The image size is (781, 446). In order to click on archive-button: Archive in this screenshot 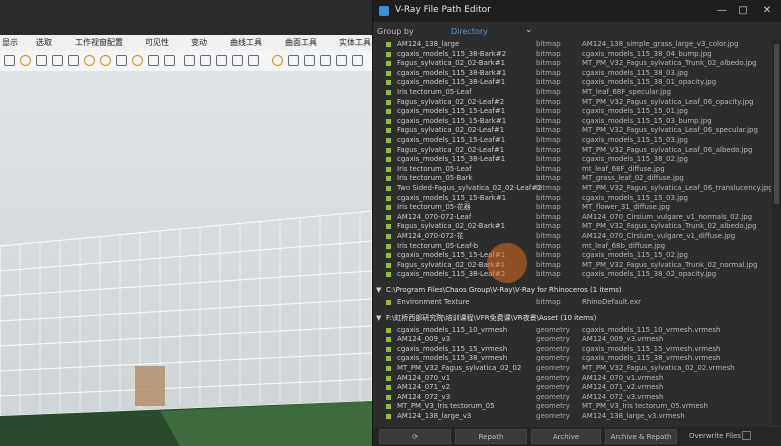, I will do `click(566, 436)`.